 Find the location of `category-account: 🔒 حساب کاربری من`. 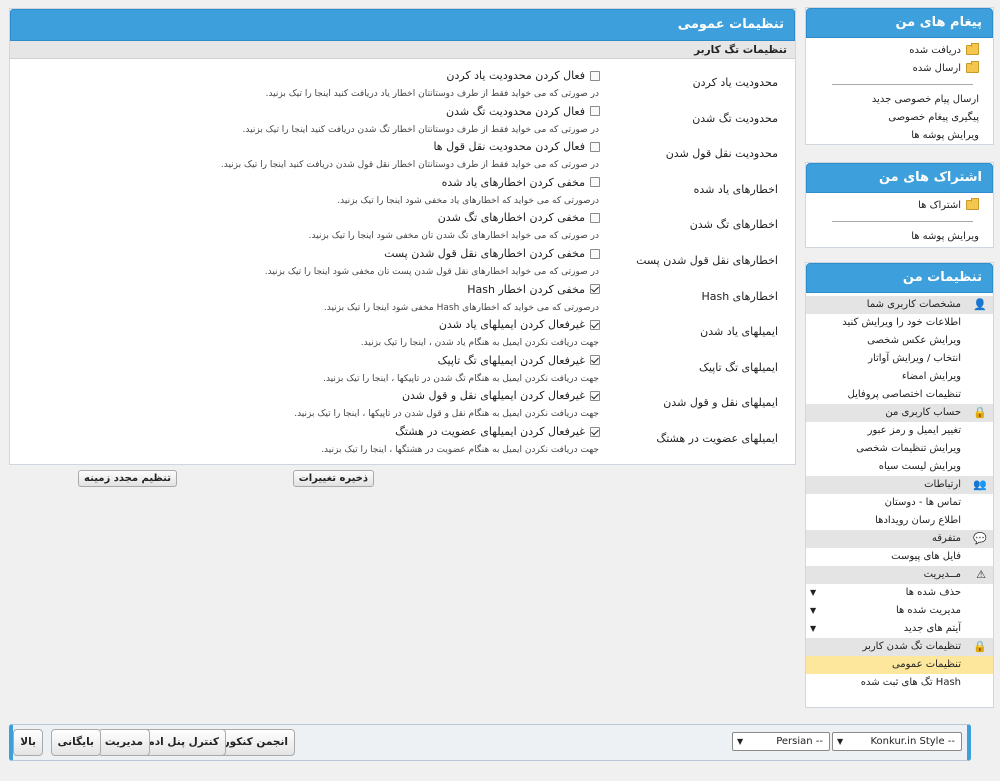

category-account: 🔒 حساب کاربری من is located at coordinates (899, 413).